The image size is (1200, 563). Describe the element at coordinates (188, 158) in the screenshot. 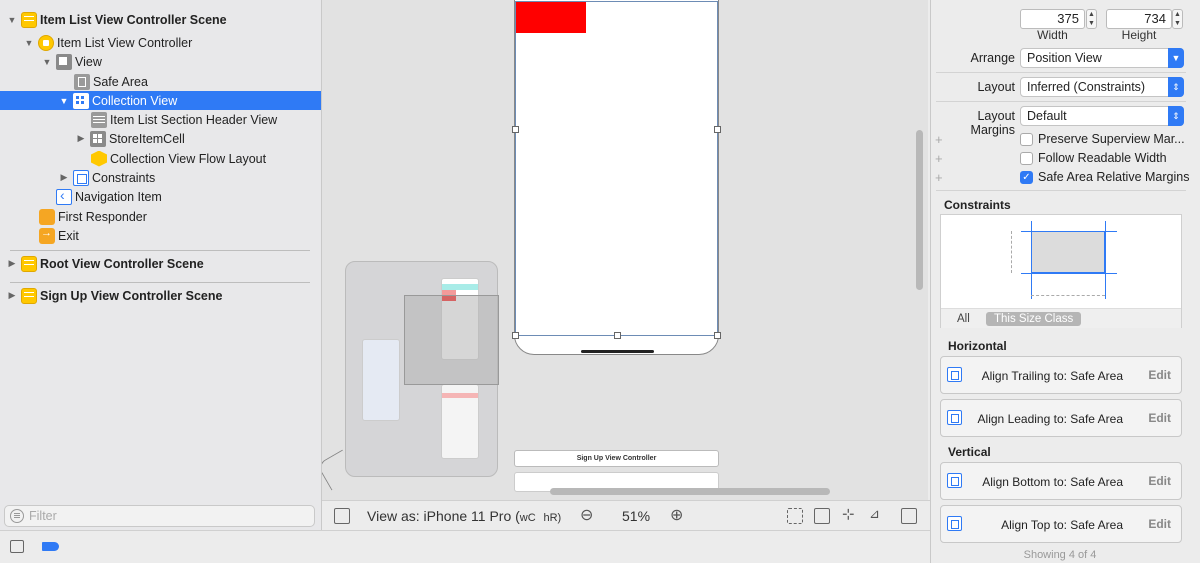

I see `outline-row-label: Collection View Flow Layout` at that location.